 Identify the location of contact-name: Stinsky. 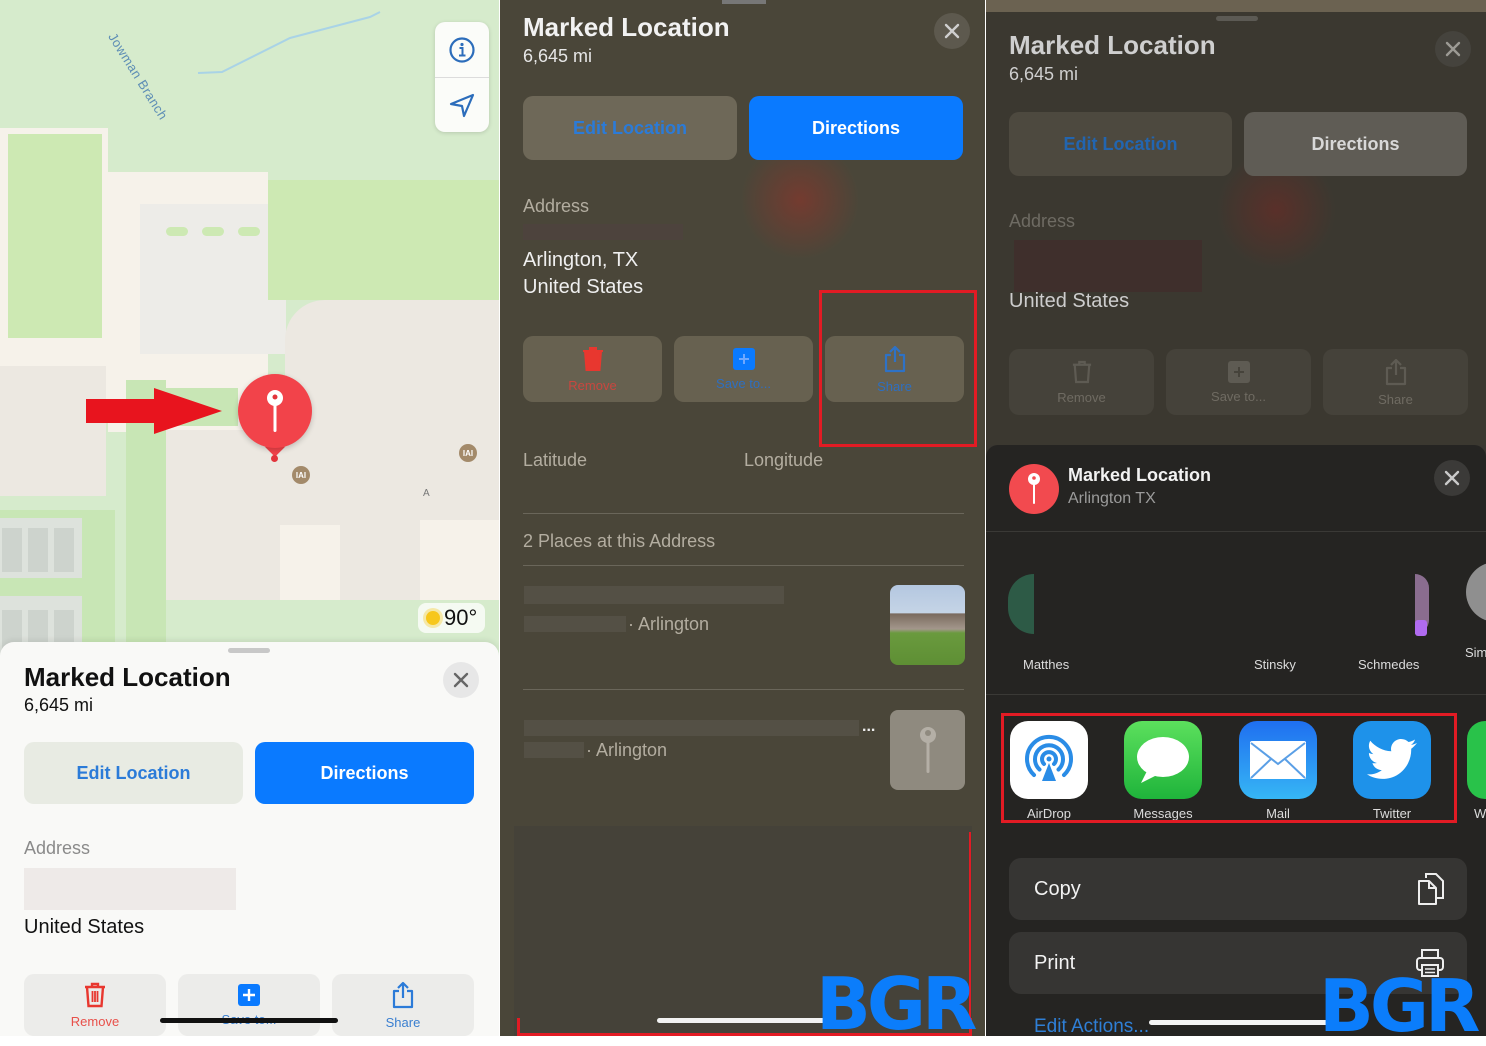
(1275, 664).